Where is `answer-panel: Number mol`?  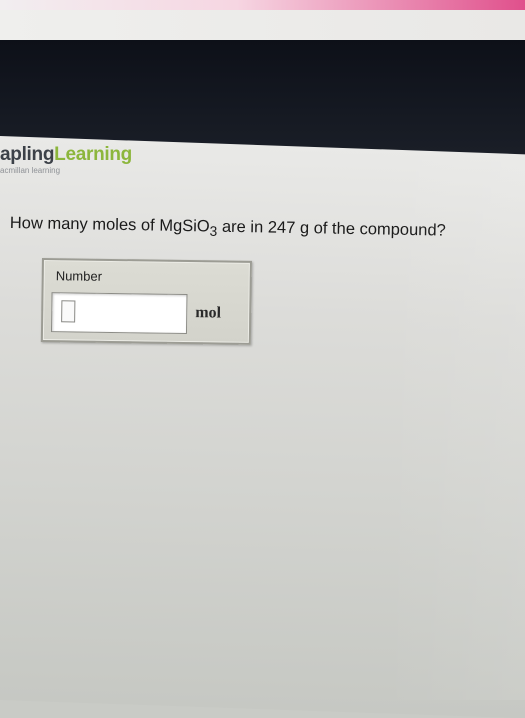 answer-panel: Number mol is located at coordinates (146, 301).